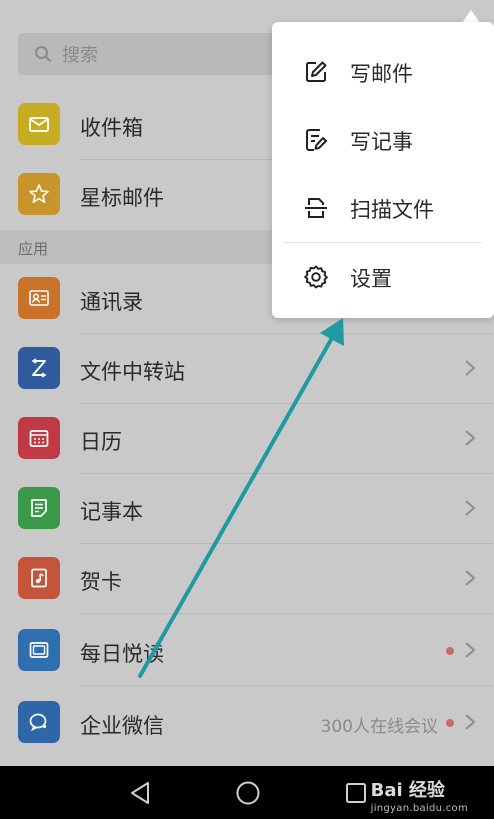 The width and height of the screenshot is (494, 819). Describe the element at coordinates (39, 438) in the screenshot. I see `calendar-icon` at that location.